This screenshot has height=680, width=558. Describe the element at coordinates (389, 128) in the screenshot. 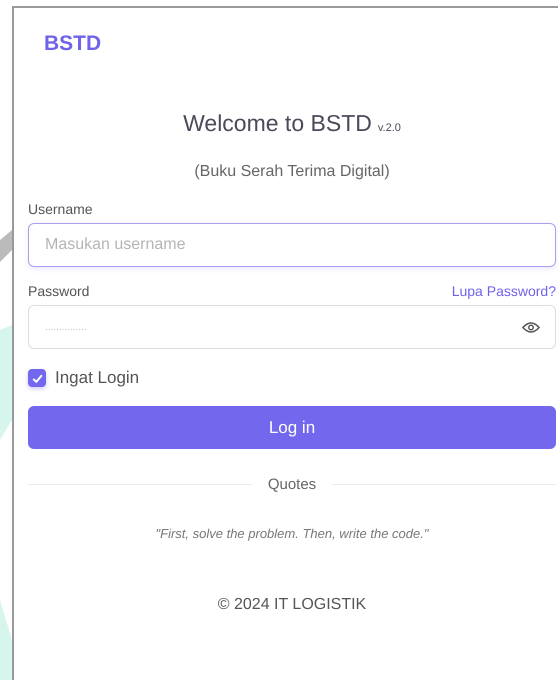

I see `version-label: v.2.0` at that location.